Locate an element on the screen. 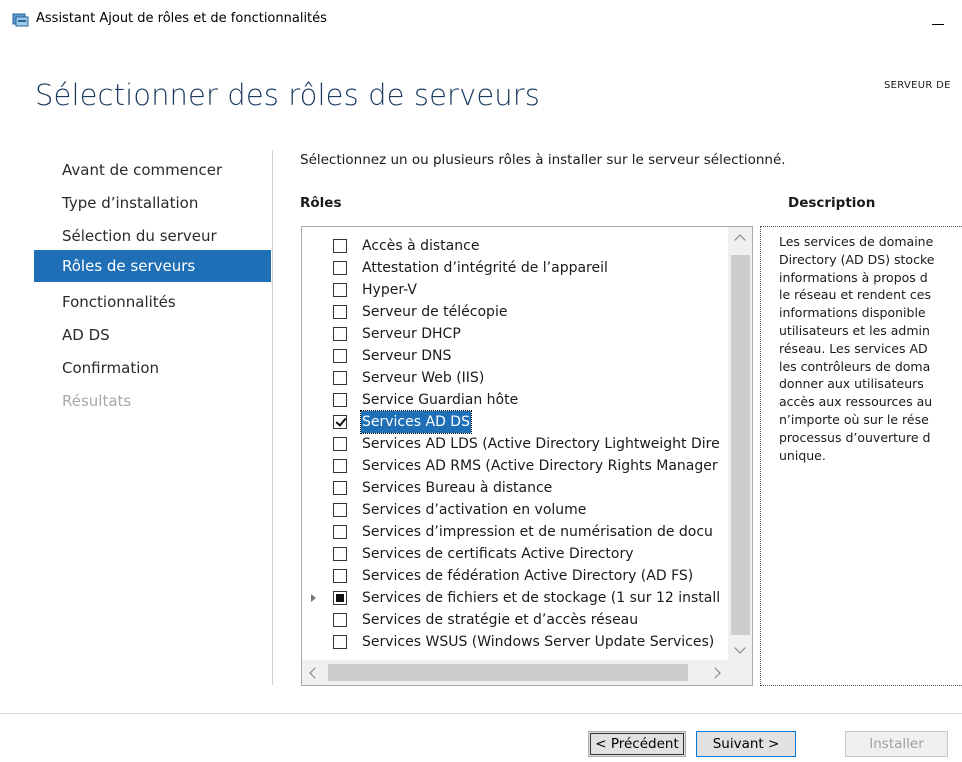  role-row: Services d’activation en volume is located at coordinates (515, 510).